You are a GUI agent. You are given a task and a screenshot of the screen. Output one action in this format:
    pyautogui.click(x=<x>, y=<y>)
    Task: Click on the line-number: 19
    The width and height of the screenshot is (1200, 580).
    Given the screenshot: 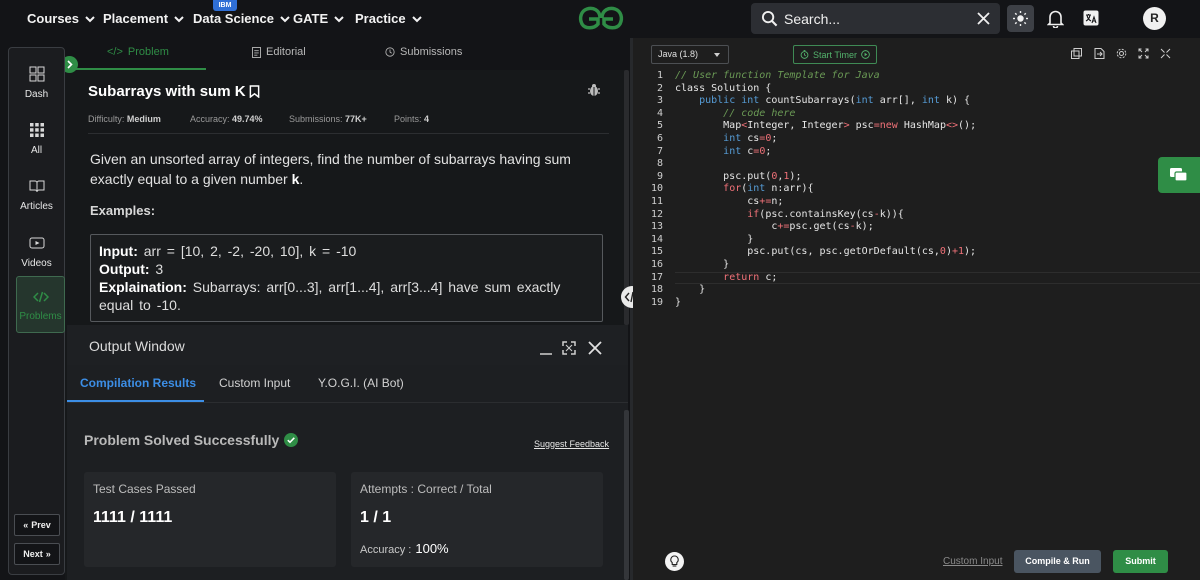 What is the action you would take?
    pyautogui.click(x=656, y=302)
    